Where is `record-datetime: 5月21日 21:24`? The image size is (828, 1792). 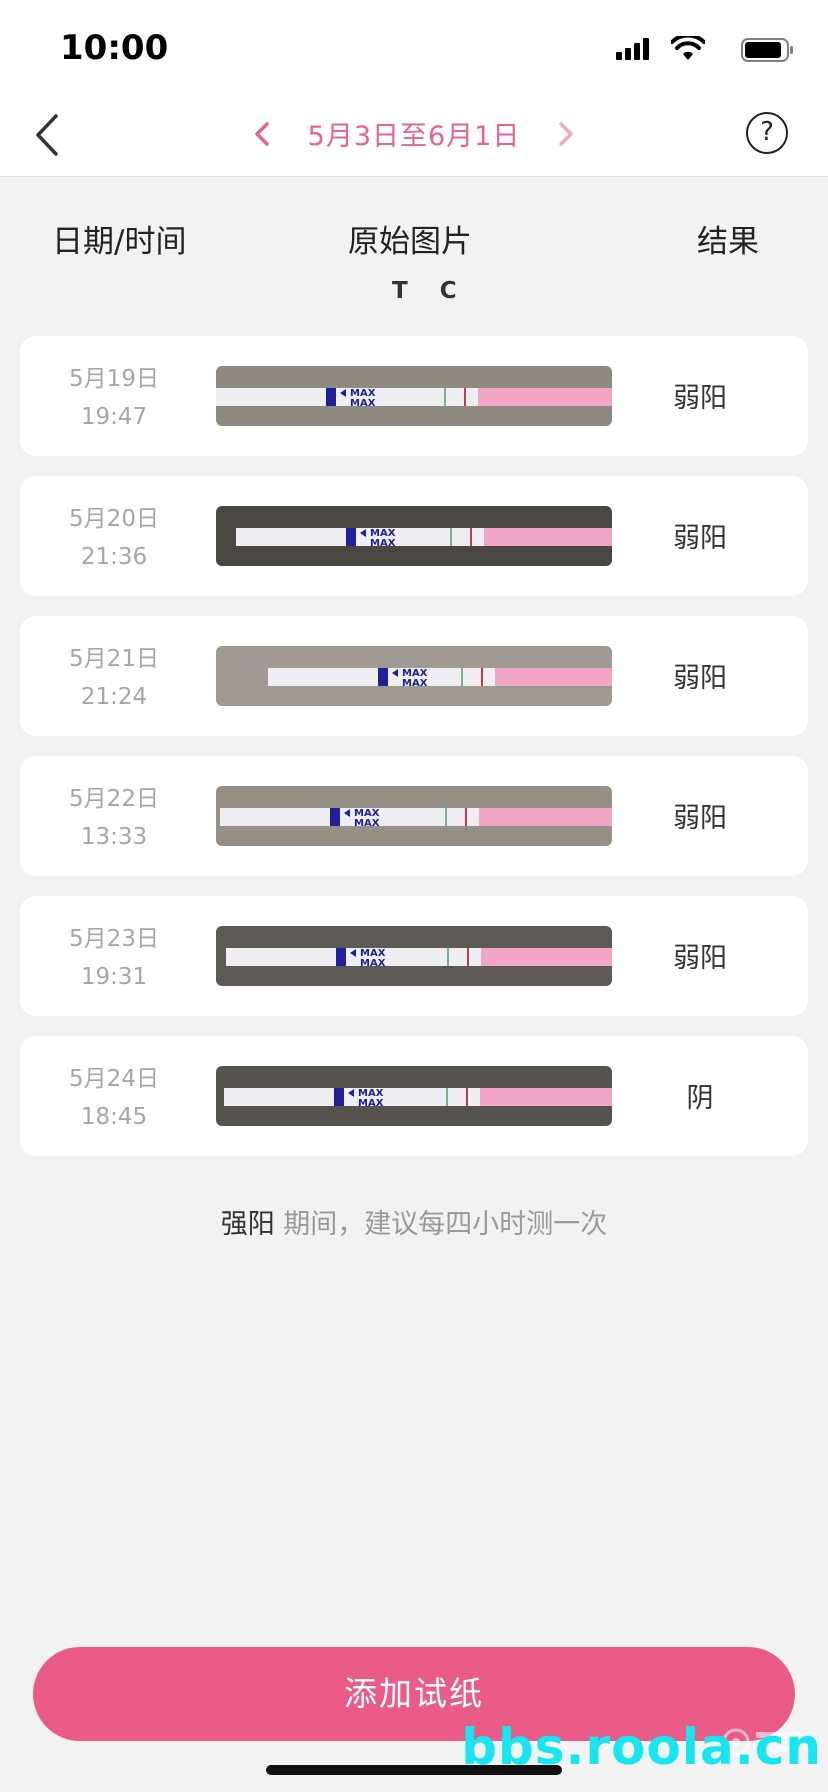 record-datetime: 5月21日 21:24 is located at coordinates (114, 678).